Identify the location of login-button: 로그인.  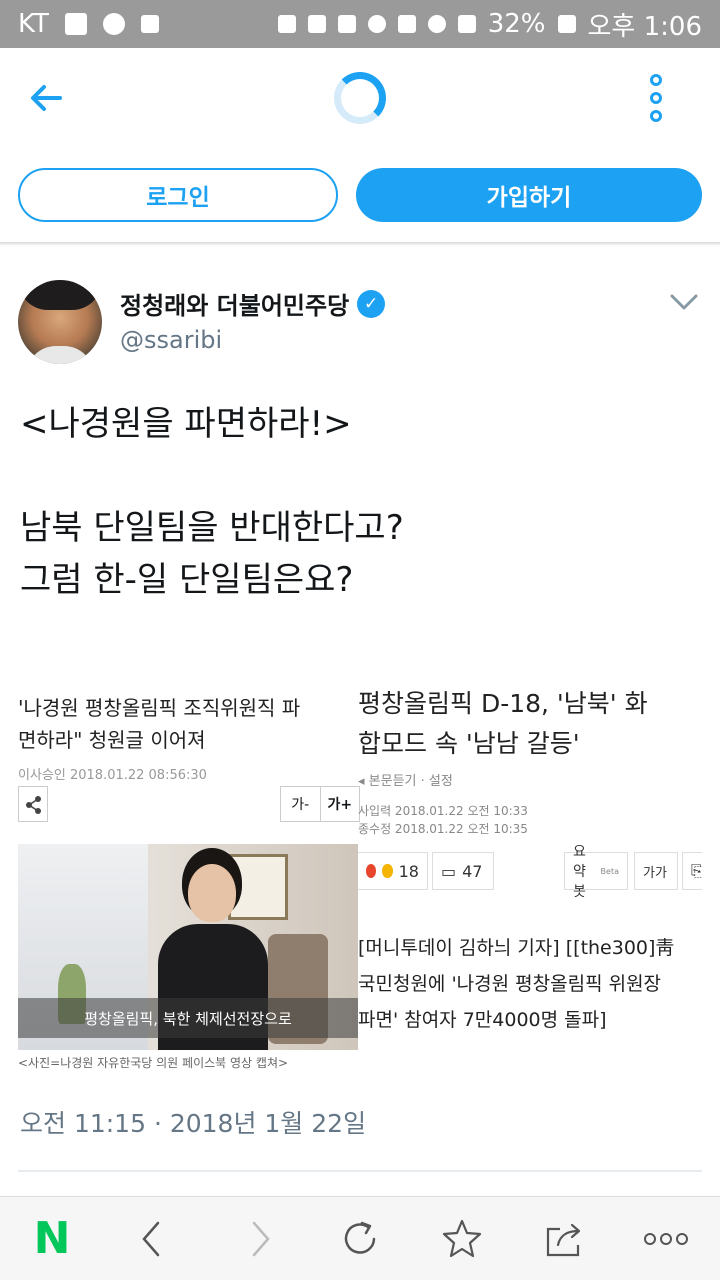
(178, 195).